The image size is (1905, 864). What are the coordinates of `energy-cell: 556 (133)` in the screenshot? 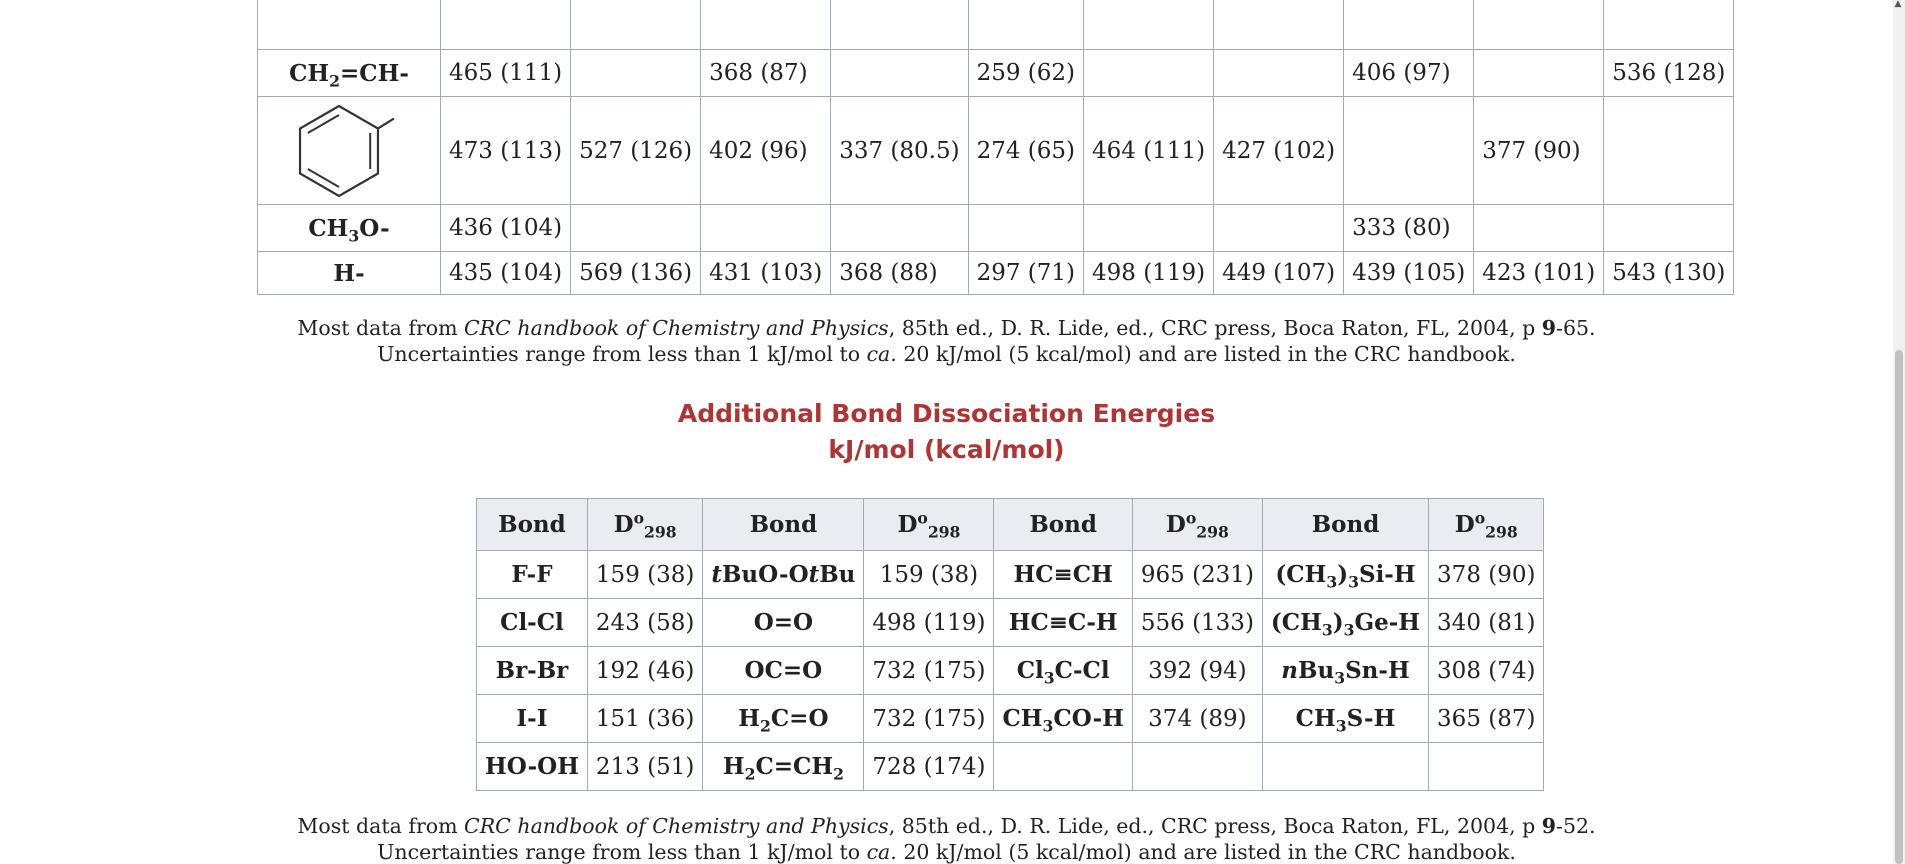 It's located at (1197, 622).